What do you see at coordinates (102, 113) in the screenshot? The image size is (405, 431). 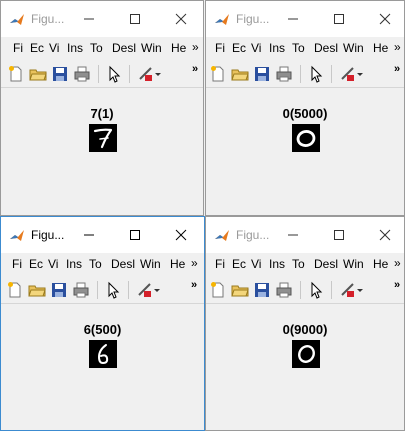 I see `plot-title: 7(1)` at bounding box center [102, 113].